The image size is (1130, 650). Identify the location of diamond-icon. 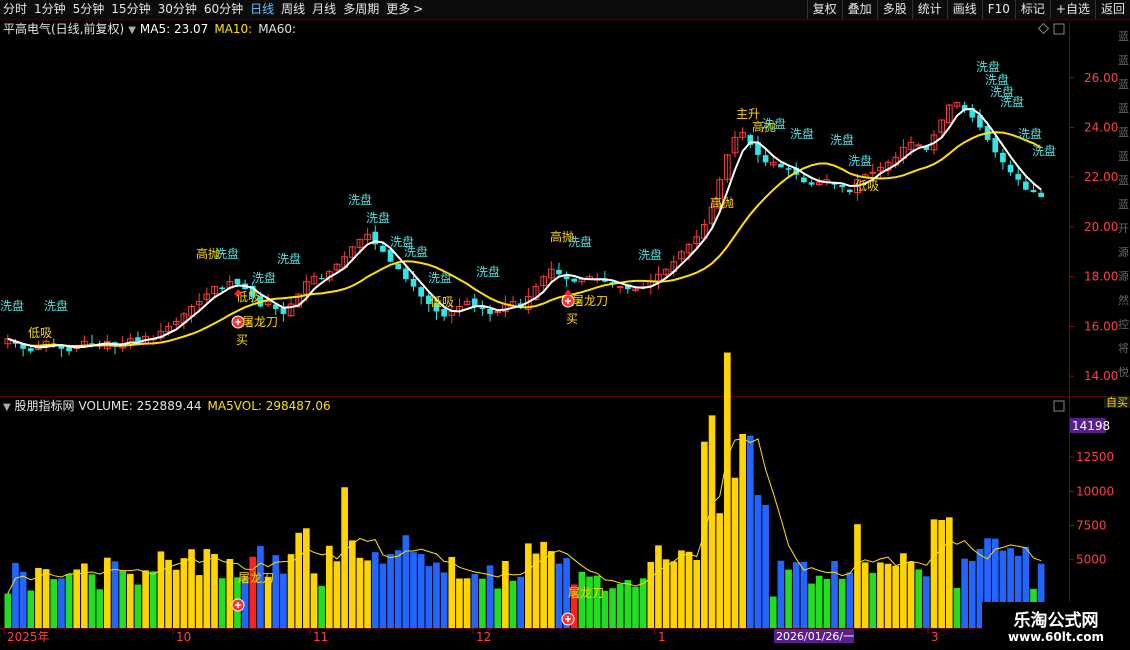
(1043, 28).